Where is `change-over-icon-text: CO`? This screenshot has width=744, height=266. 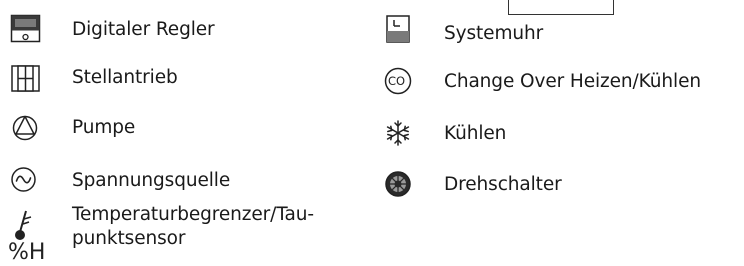 change-over-icon-text: CO is located at coordinates (397, 81).